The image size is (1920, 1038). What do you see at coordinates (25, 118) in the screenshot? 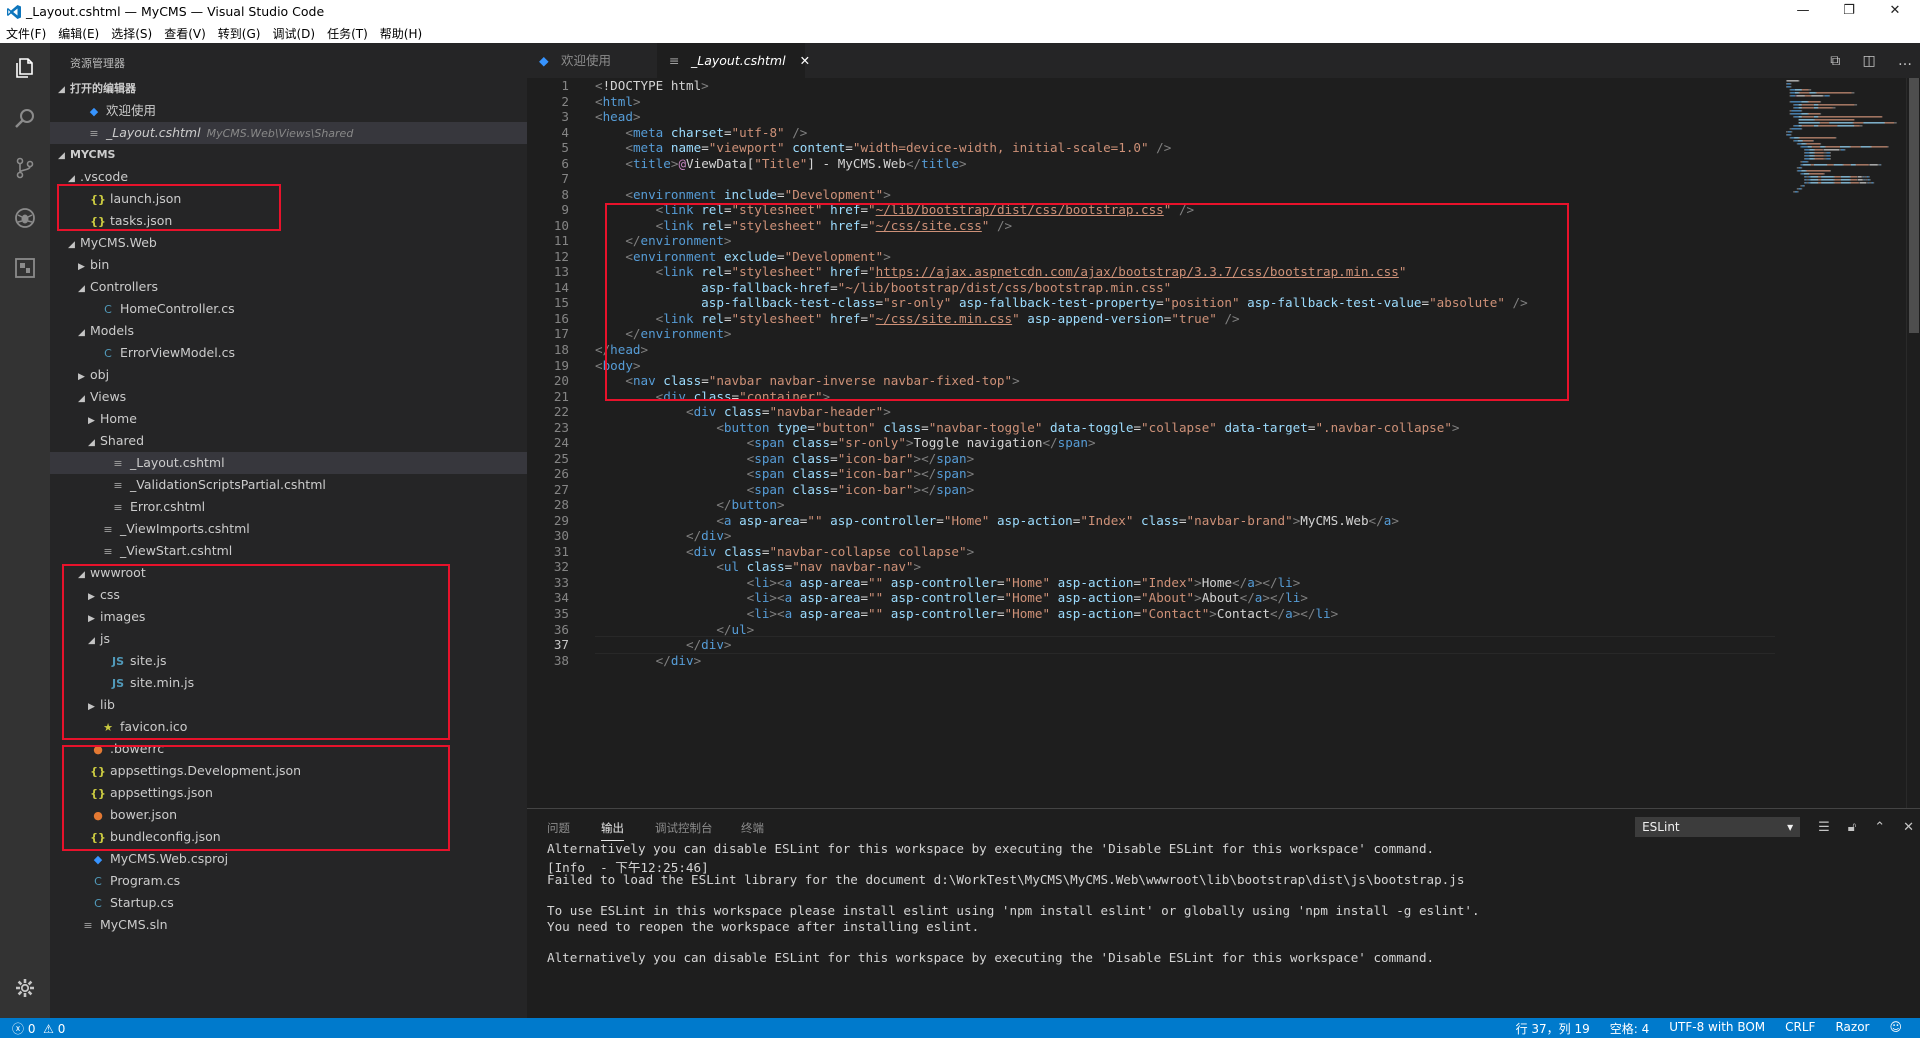
I see `search-icon` at bounding box center [25, 118].